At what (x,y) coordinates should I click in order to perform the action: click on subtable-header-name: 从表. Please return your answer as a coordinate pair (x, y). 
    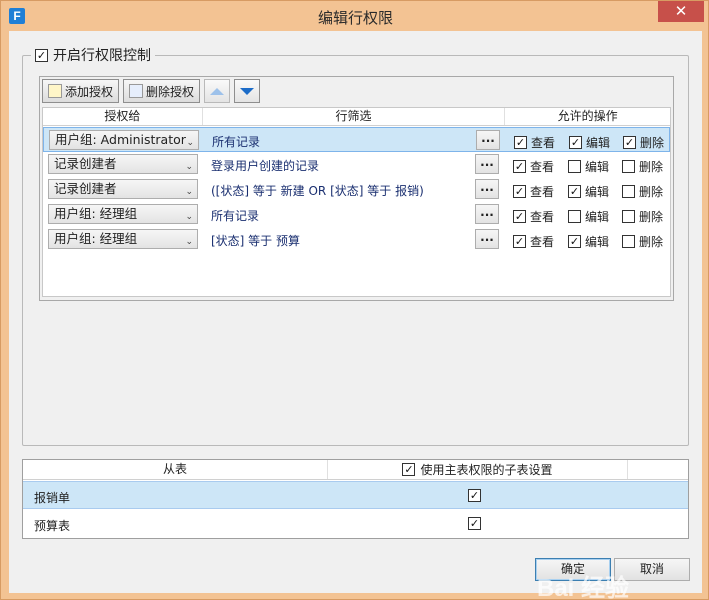
    Looking at the image, I should click on (175, 469).